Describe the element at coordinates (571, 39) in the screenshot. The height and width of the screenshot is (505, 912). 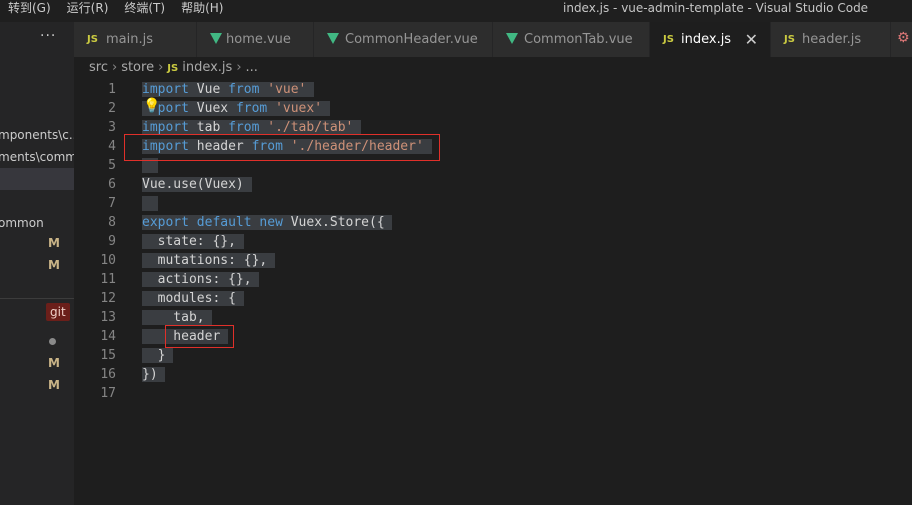
I see `tab-commontab-vue: CommonTab.vue` at that location.